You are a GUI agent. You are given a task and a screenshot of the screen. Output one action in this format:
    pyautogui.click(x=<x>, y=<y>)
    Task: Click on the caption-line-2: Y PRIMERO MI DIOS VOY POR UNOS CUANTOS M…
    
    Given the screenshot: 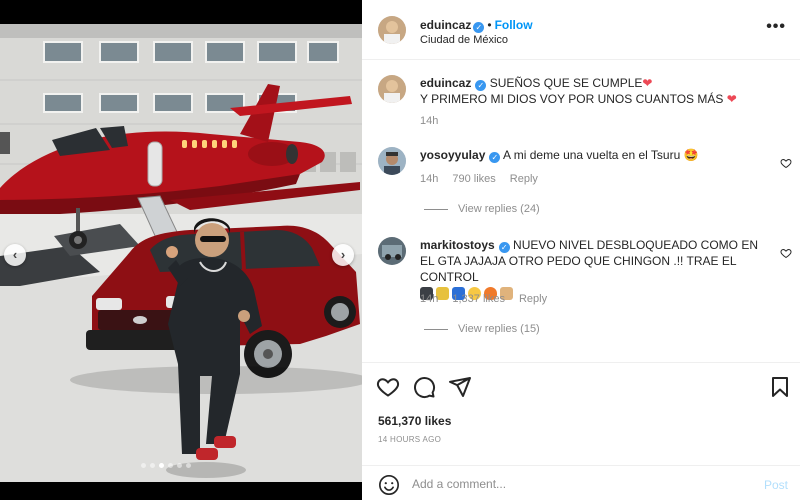 What is the action you would take?
    pyautogui.click(x=572, y=99)
    